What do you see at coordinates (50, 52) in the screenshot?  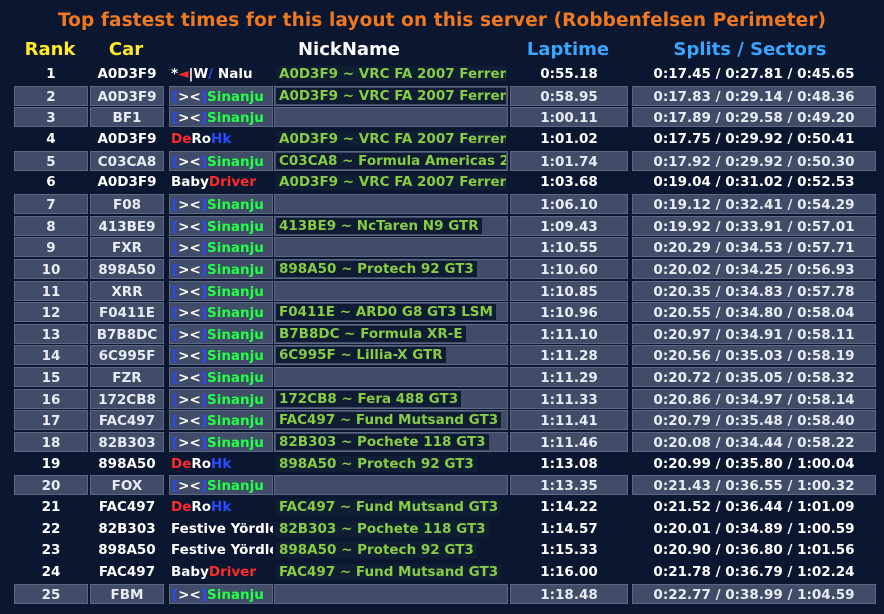 I see `column-header-rank: Rank` at bounding box center [50, 52].